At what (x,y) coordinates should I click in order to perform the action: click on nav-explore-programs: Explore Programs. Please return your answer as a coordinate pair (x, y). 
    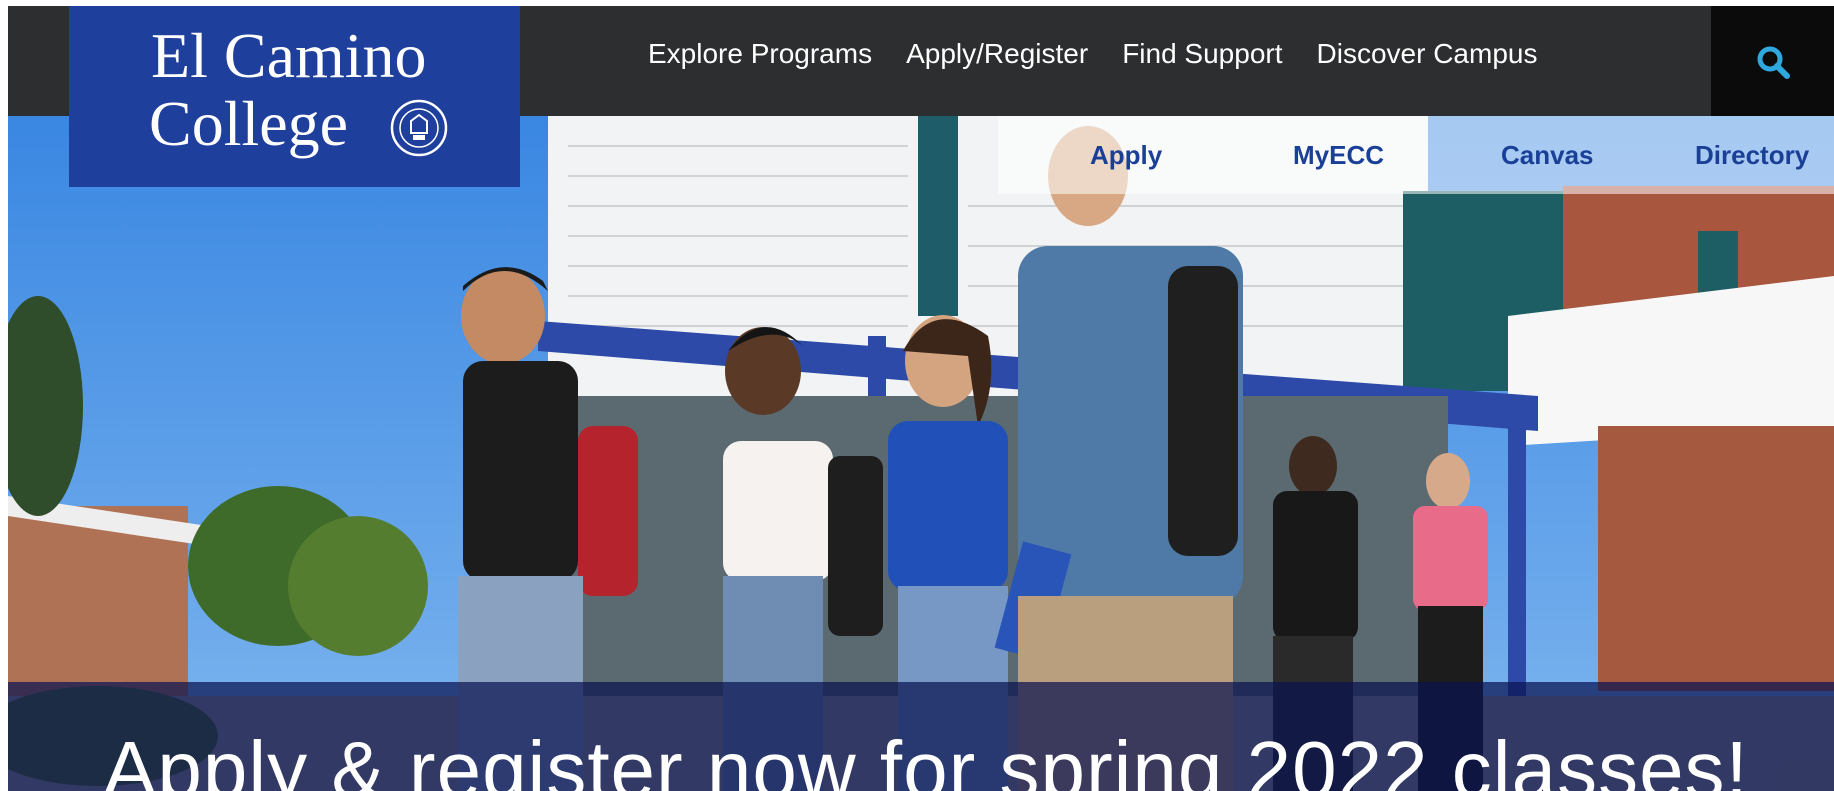
    Looking at the image, I should click on (760, 54).